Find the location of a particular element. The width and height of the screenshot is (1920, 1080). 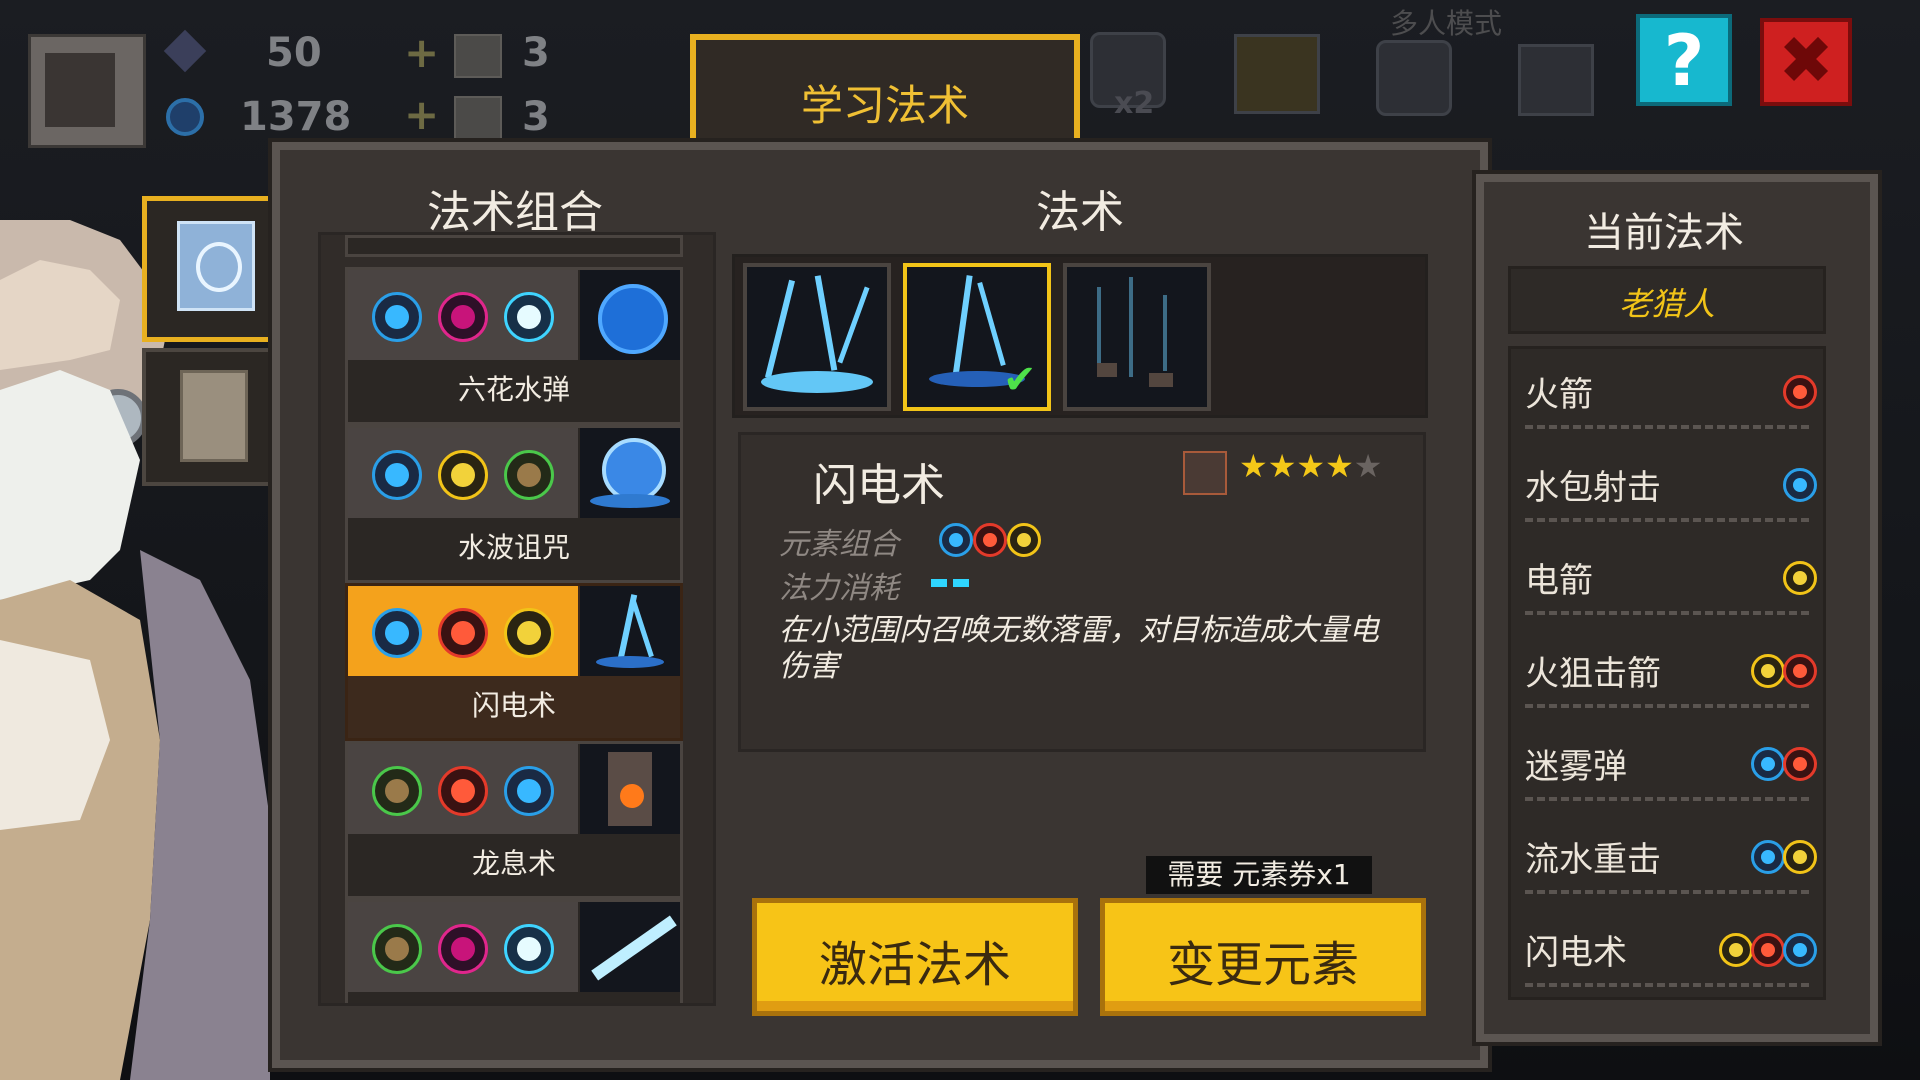

current-spell-list: 火箭 水包射击 电箭 火狙击箭 迷雾弹 流水重击 闪电术 is located at coordinates (1667, 673).